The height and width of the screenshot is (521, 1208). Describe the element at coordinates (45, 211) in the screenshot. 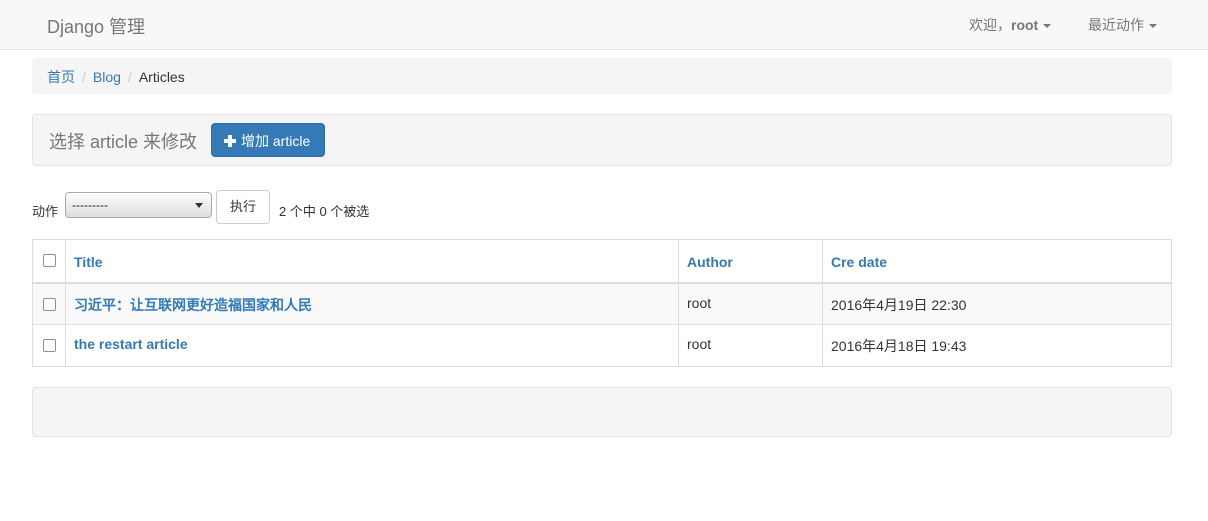

I see `actions-label: 动作` at that location.